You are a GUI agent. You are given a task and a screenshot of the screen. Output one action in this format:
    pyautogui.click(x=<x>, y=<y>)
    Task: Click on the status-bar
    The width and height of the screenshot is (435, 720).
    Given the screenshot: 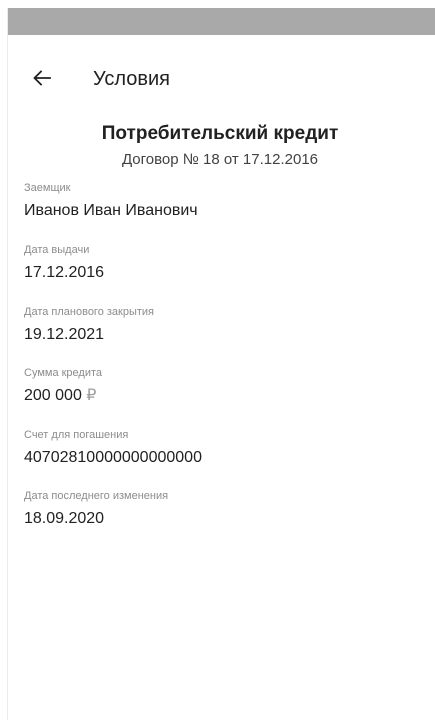 What is the action you would take?
    pyautogui.click(x=221, y=21)
    